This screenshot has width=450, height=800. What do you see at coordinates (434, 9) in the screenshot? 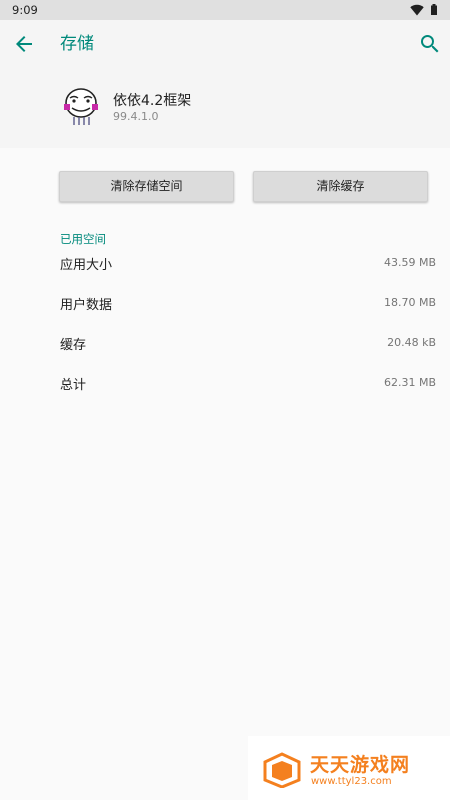
I see `battery-icon` at bounding box center [434, 9].